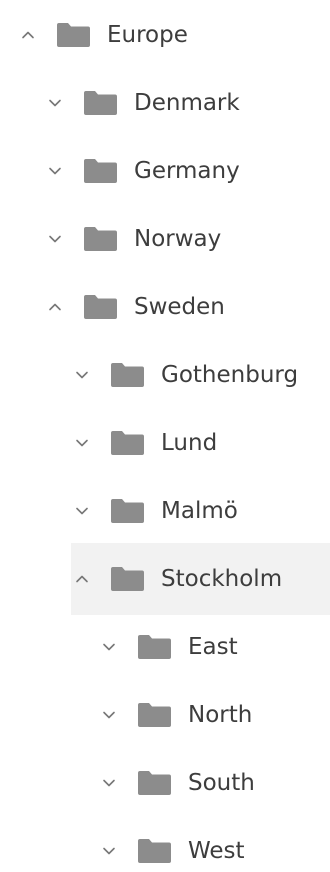 Image resolution: width=330 pixels, height=872 pixels. I want to click on tree-node-label: Denmark, so click(187, 103).